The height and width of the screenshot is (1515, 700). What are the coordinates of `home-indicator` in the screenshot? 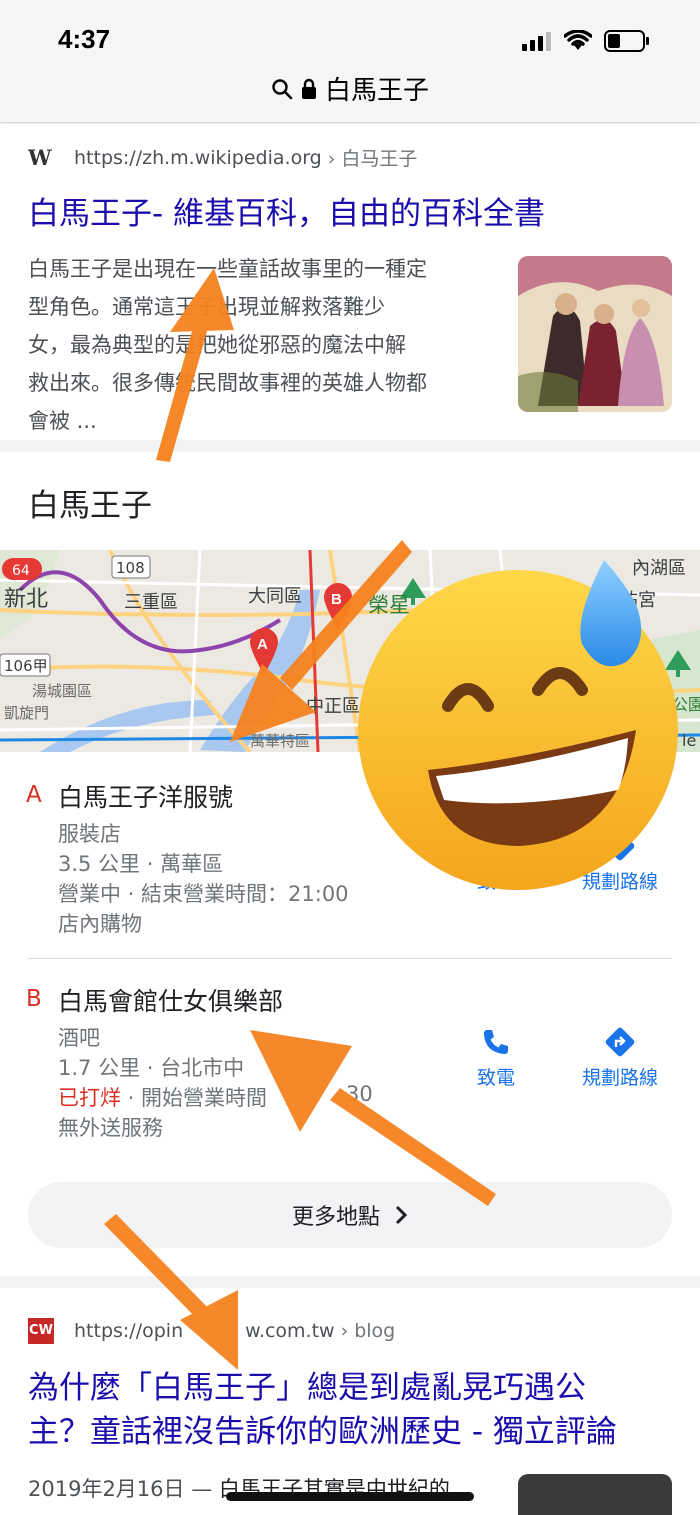 It's located at (350, 1496).